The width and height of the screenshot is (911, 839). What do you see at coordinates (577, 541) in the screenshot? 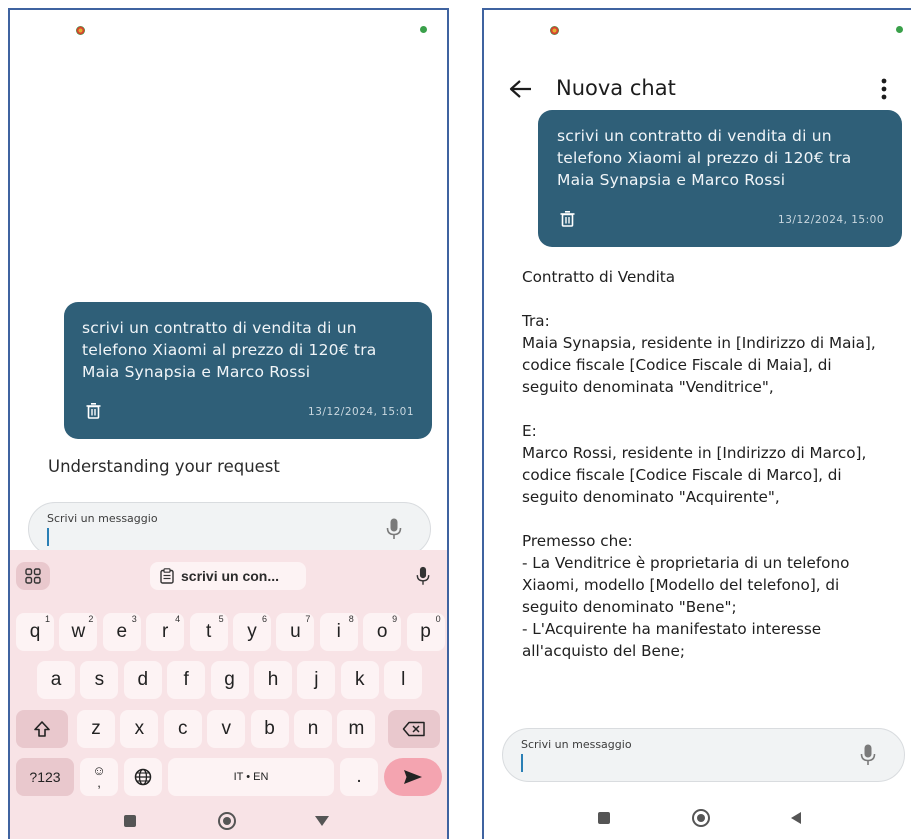
I see `premesso-label: Premesso che:` at bounding box center [577, 541].